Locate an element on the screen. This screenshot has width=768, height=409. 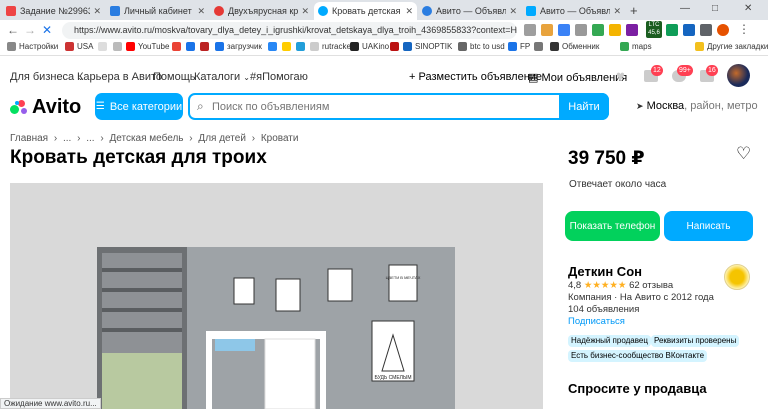
seller-logo-avatar is located at coordinates (737, 277).